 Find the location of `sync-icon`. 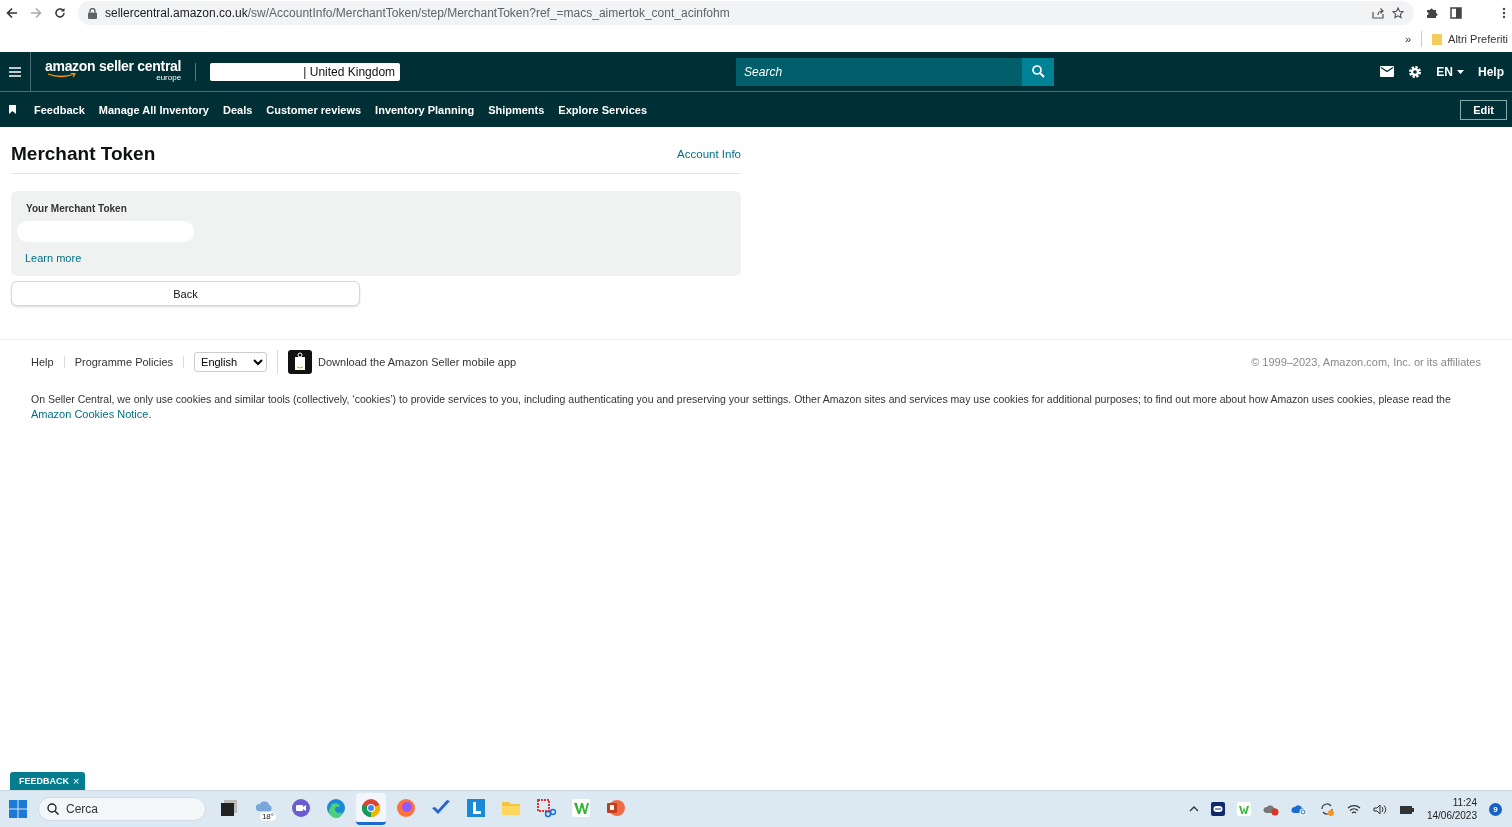

sync-icon is located at coordinates (1326, 809).